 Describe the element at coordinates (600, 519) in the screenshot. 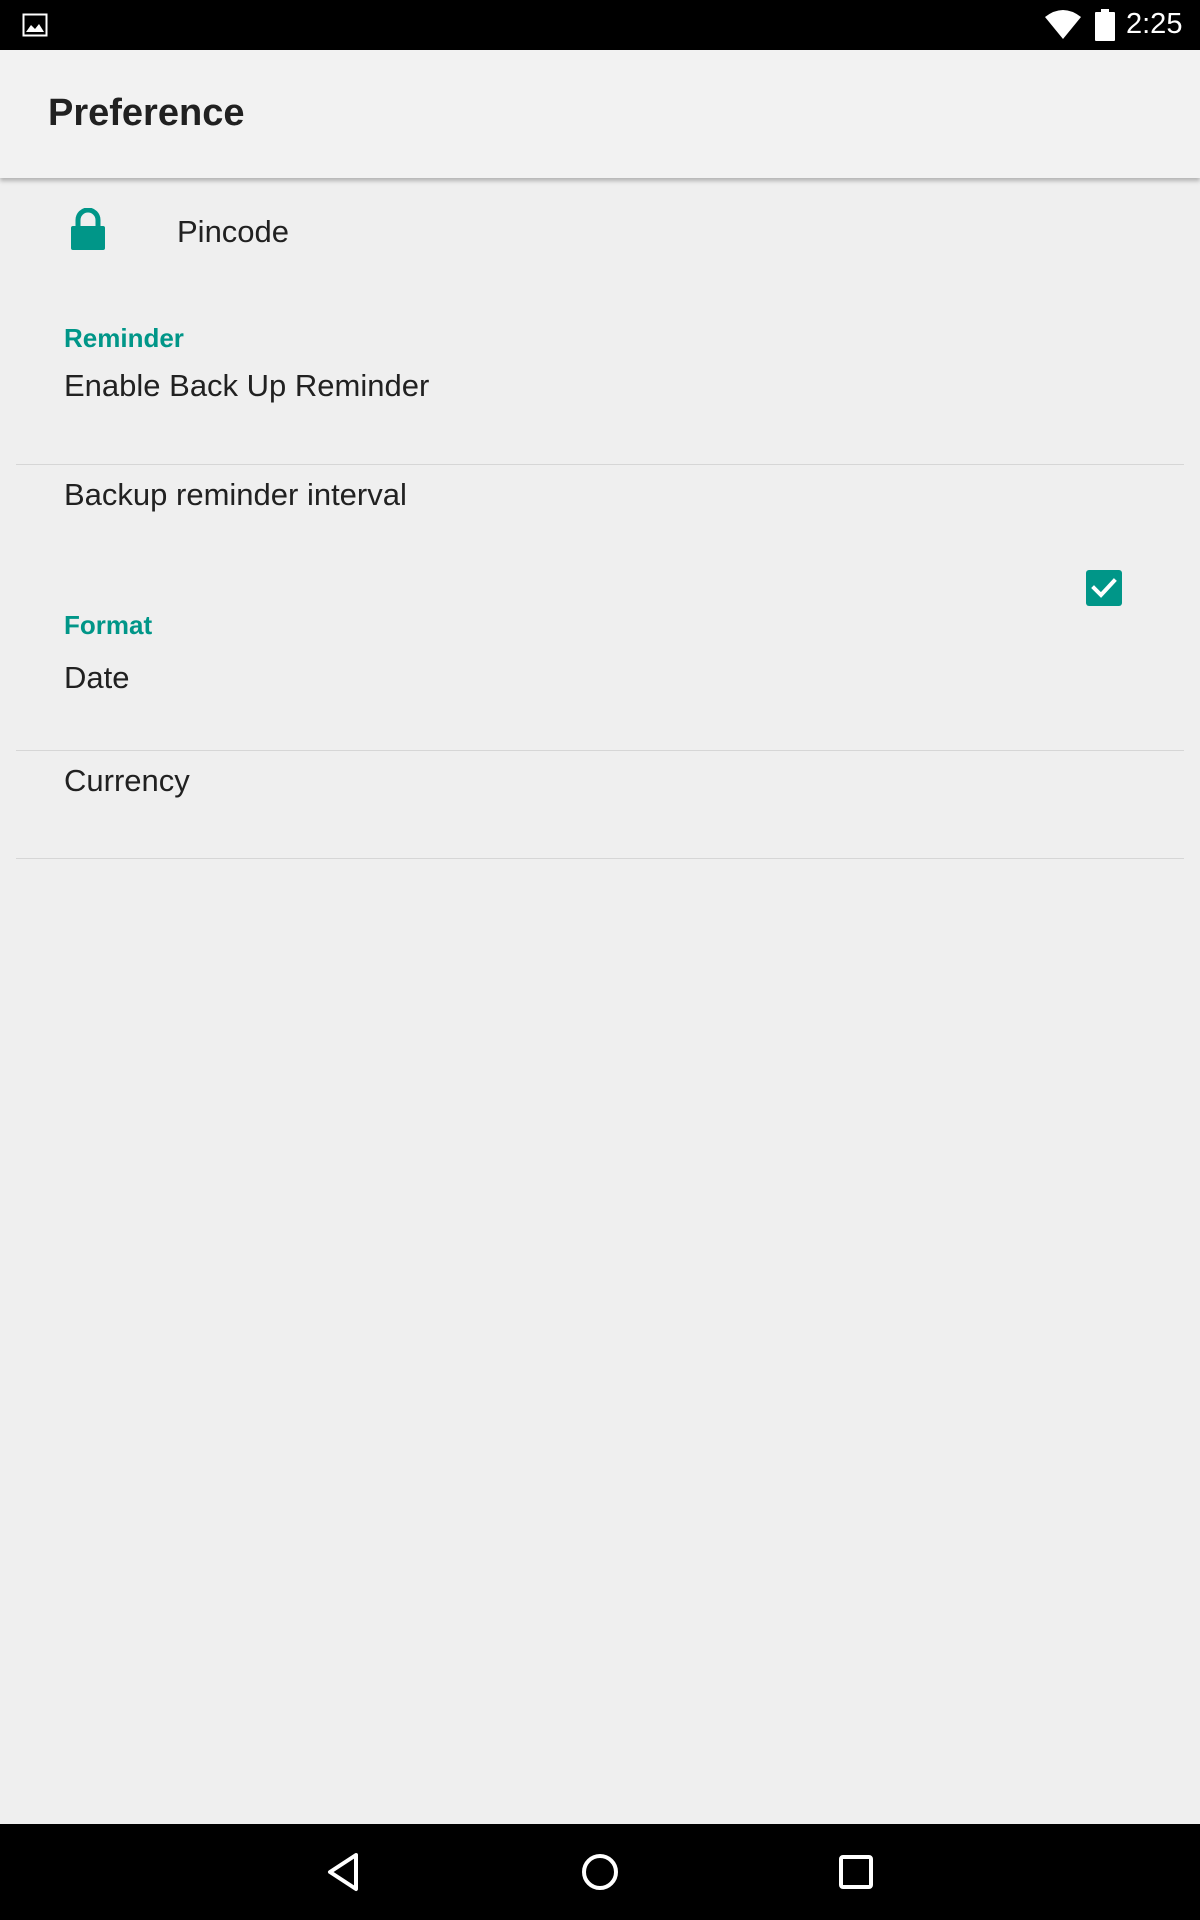

I see `backup-reminder-interval-preference: Backup reminder interval` at that location.